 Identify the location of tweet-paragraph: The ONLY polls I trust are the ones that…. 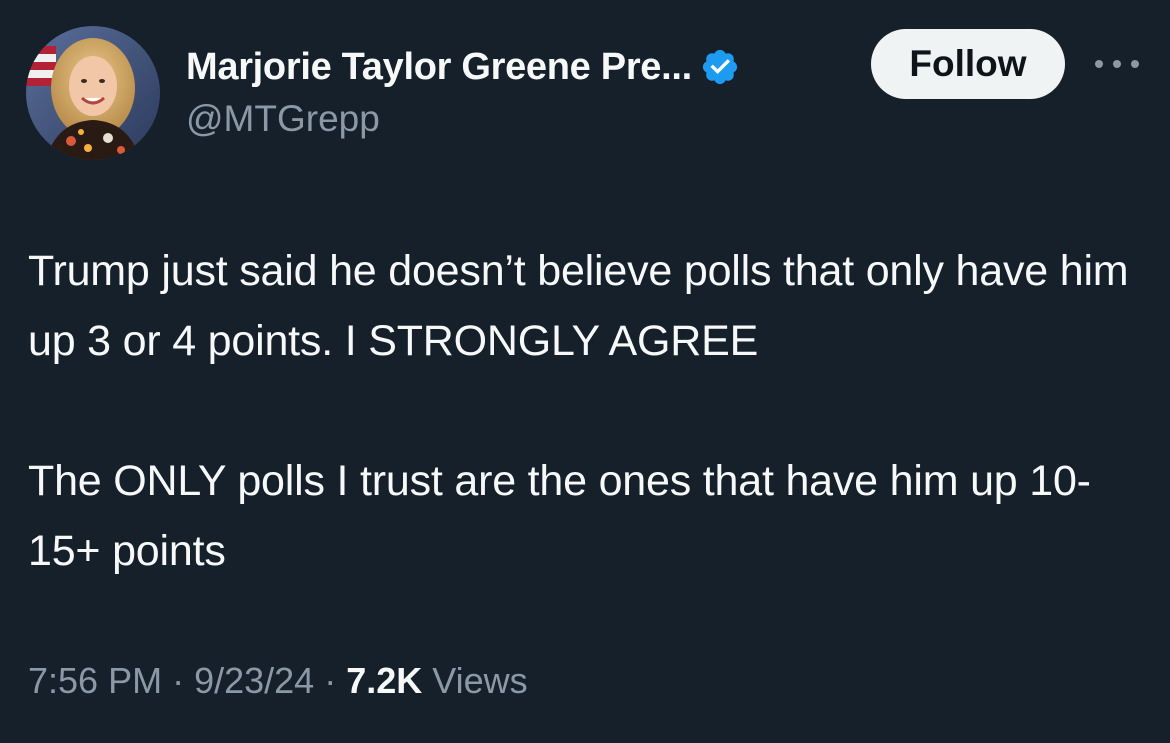
(559, 516).